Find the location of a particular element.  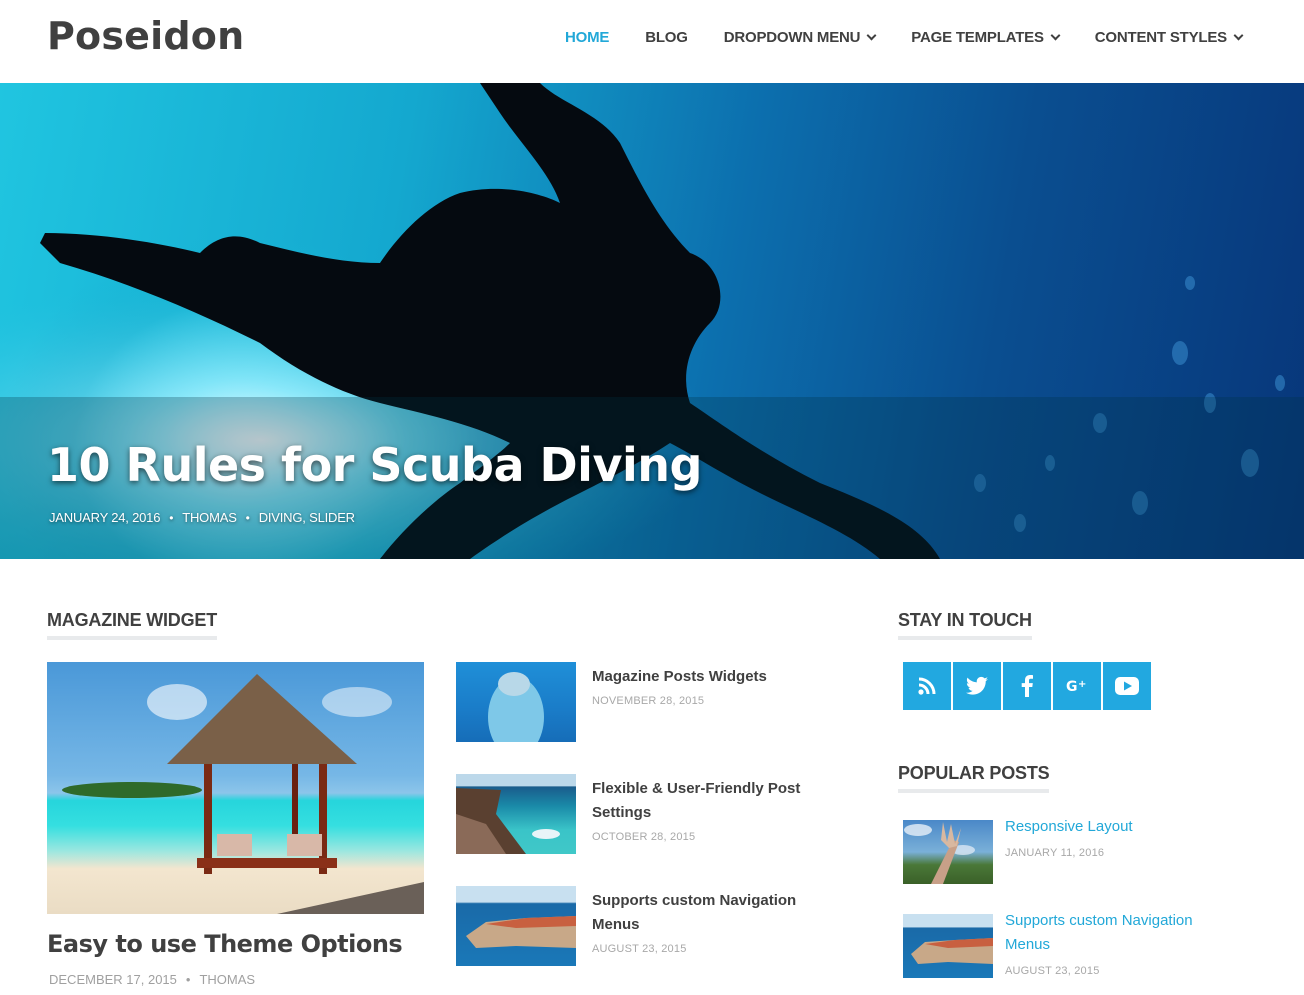

svg-text: G is located at coordinates (1072, 686).